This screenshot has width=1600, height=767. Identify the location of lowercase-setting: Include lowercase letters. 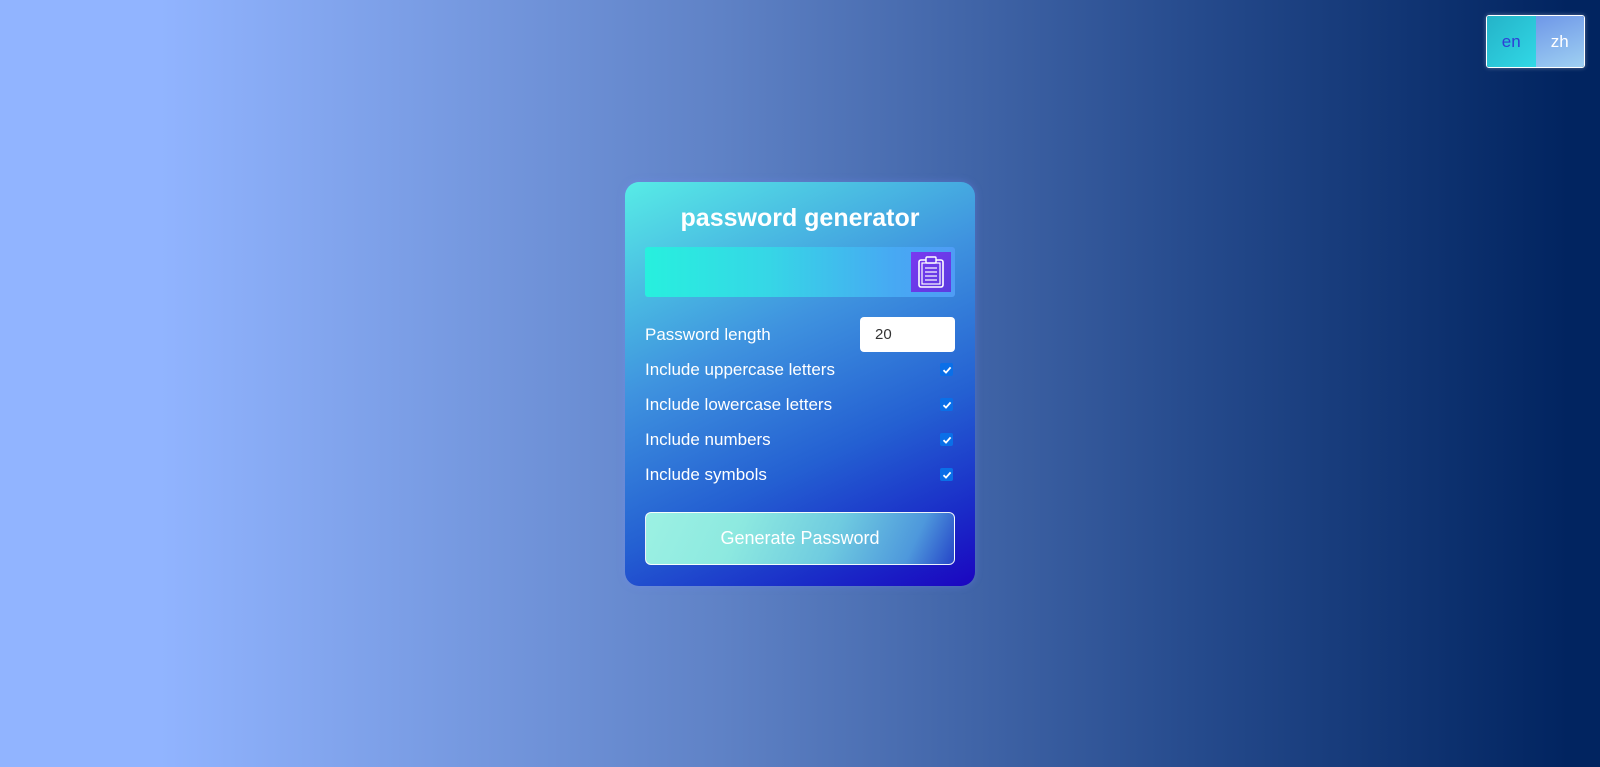
(800, 404).